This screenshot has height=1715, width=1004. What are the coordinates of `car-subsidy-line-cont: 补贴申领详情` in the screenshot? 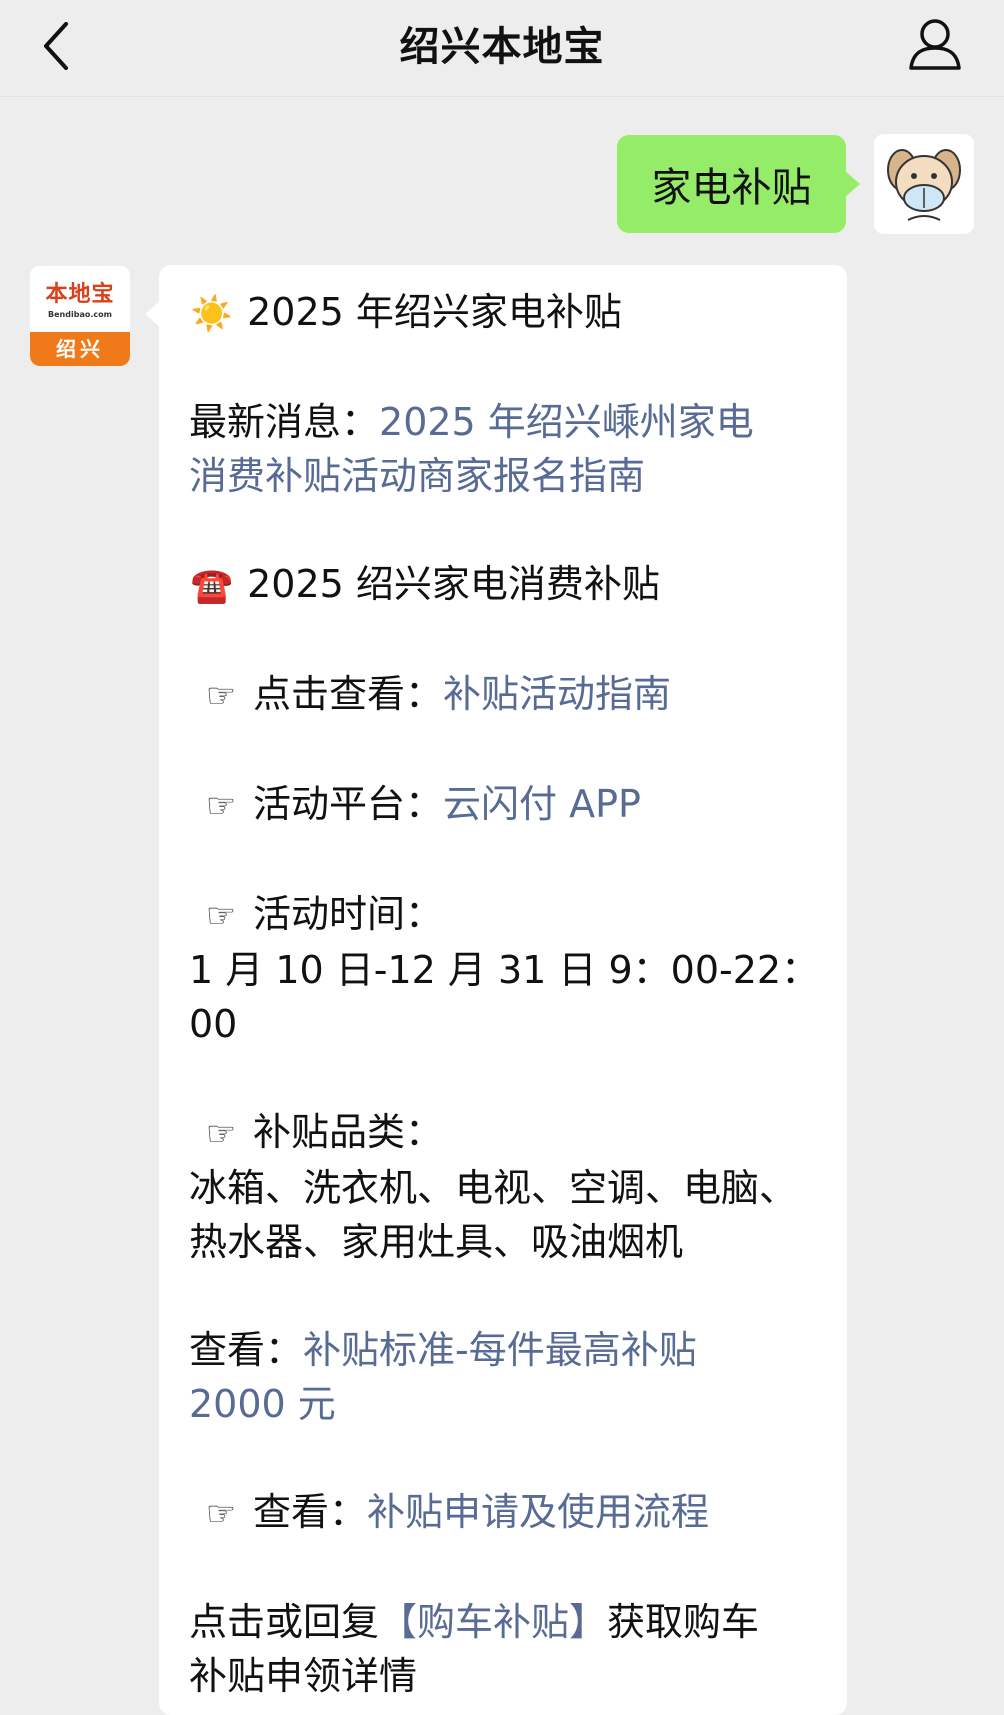 It's located at (303, 1676).